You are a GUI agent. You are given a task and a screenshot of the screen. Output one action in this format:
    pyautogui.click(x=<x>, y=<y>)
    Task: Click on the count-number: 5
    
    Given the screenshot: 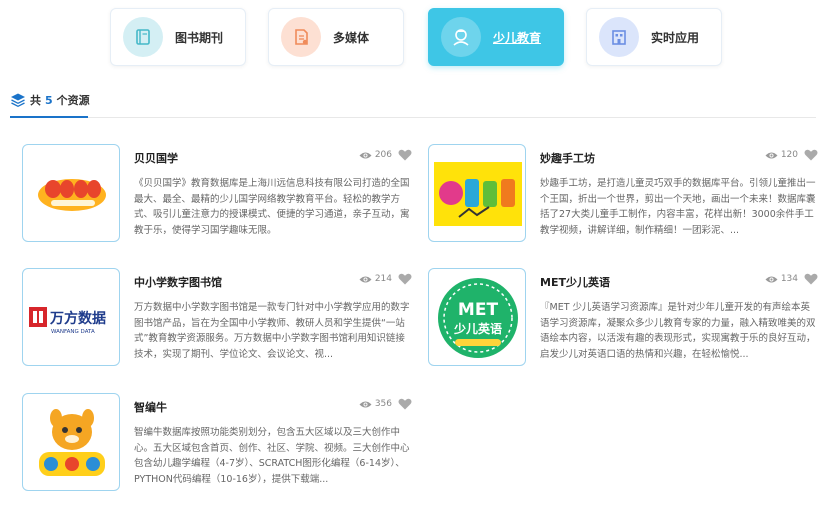 What is the action you would take?
    pyautogui.click(x=49, y=100)
    